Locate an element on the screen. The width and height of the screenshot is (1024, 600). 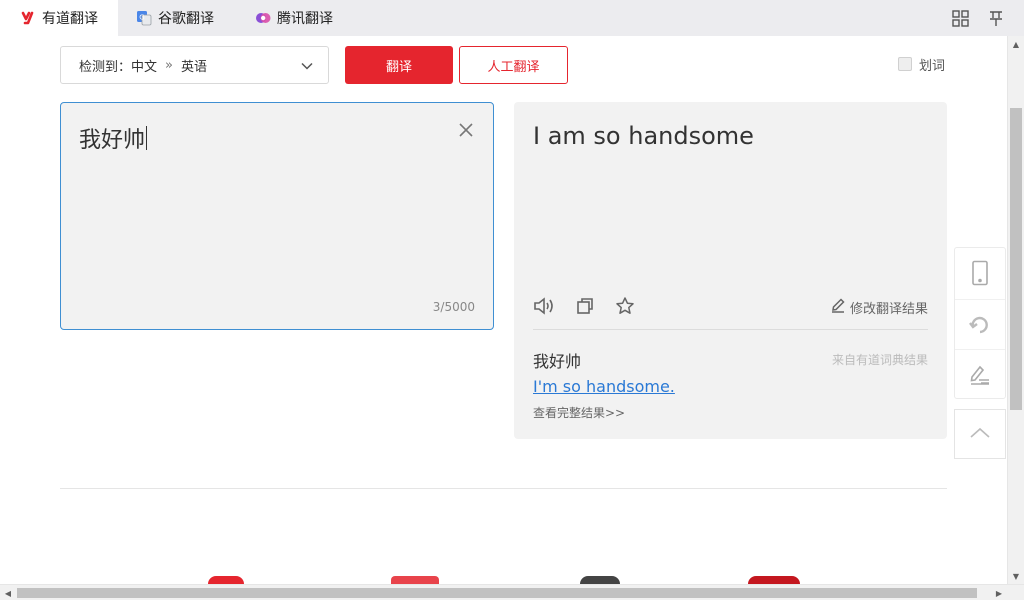
refresh-icon is located at coordinates (980, 324).